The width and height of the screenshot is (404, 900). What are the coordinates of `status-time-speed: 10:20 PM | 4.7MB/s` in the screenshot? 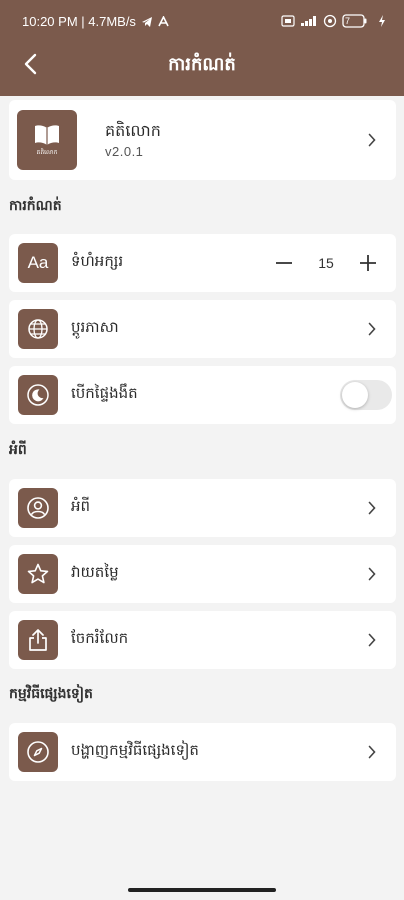 It's located at (79, 21).